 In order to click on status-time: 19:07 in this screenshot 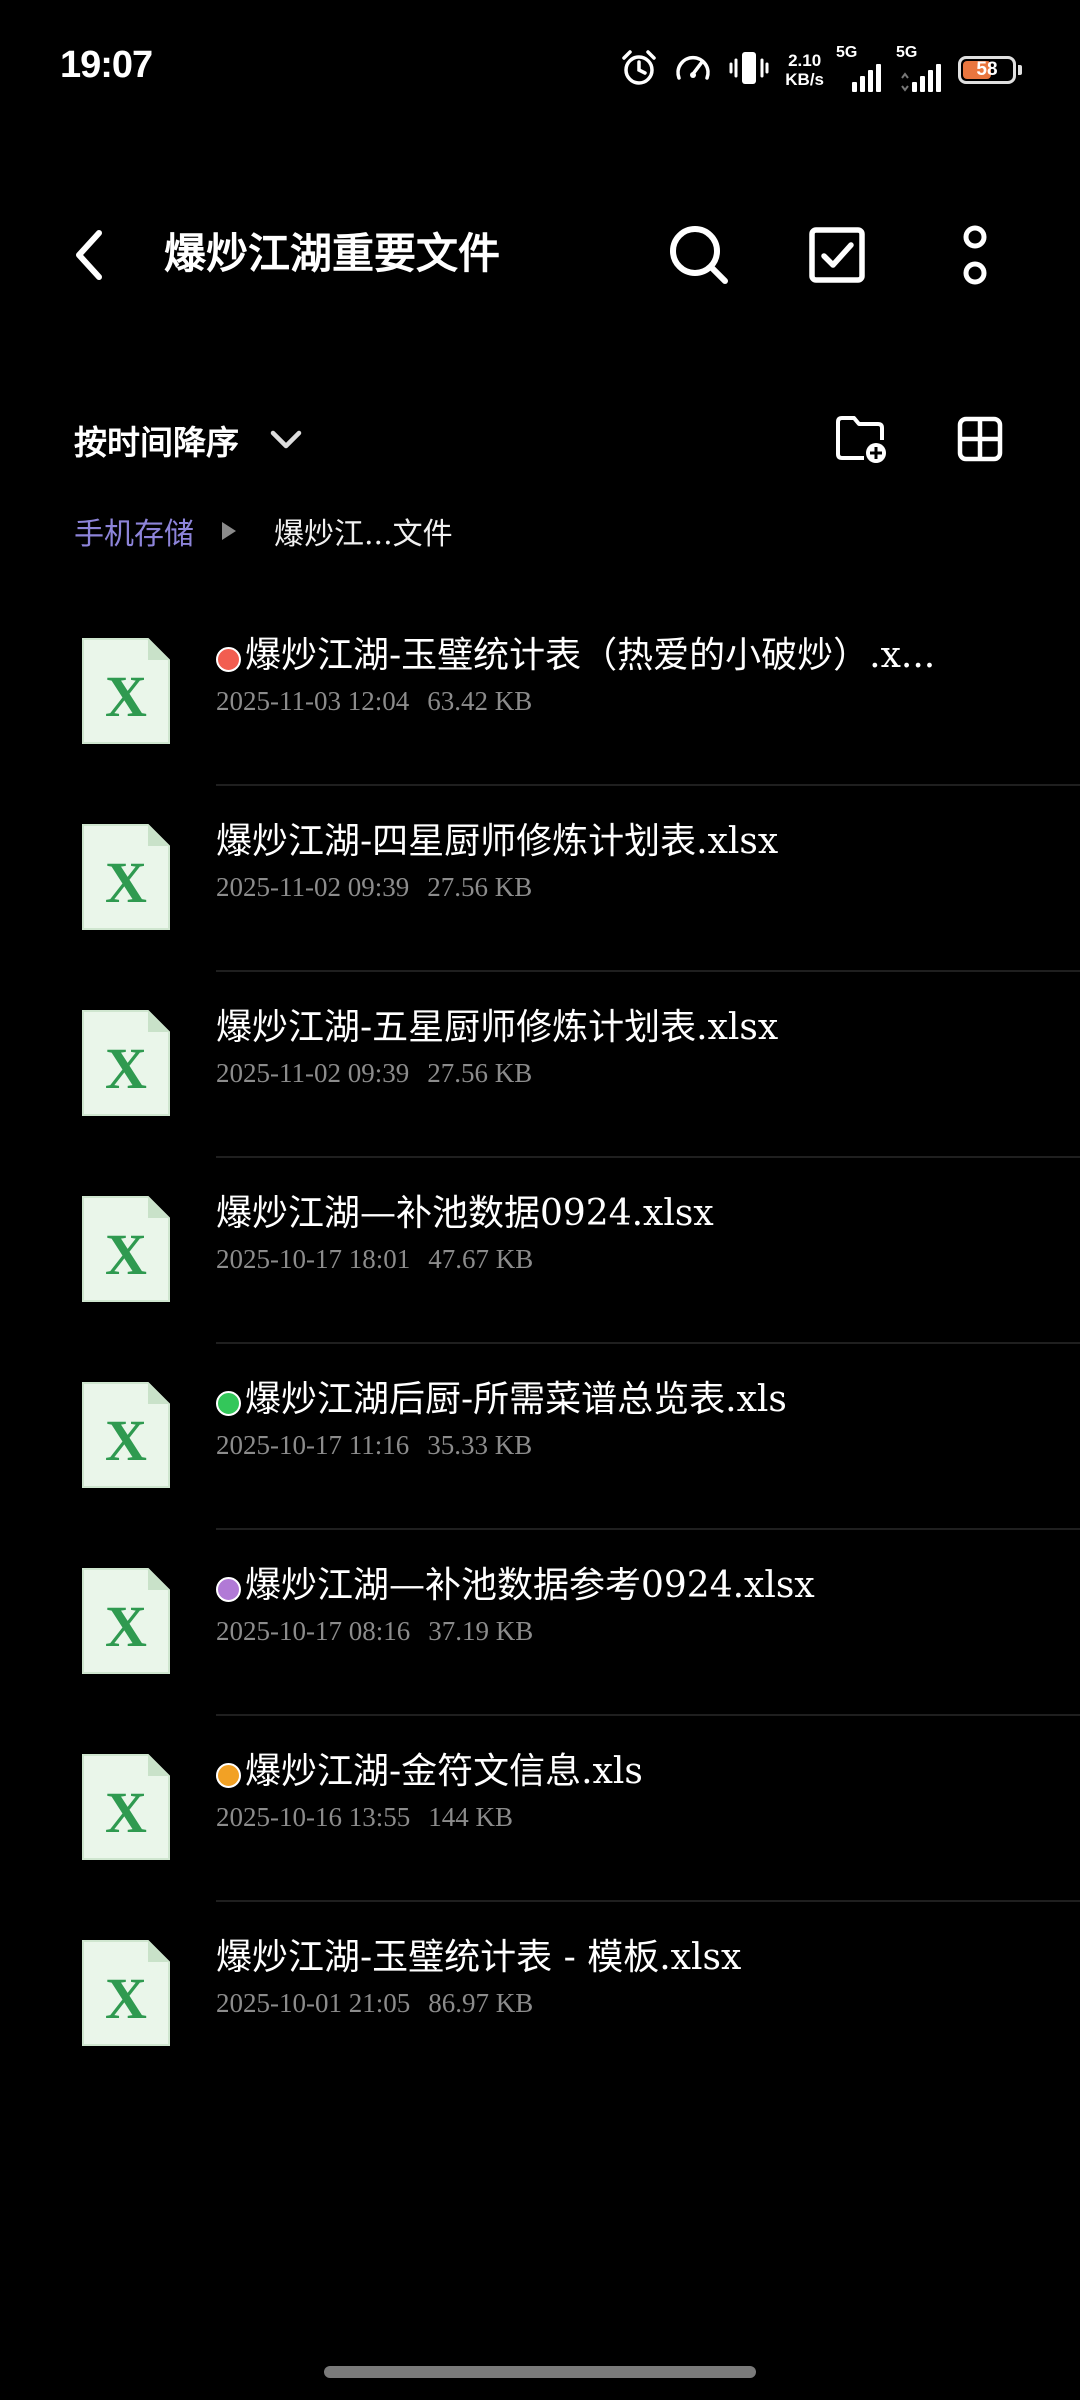, I will do `click(106, 65)`.